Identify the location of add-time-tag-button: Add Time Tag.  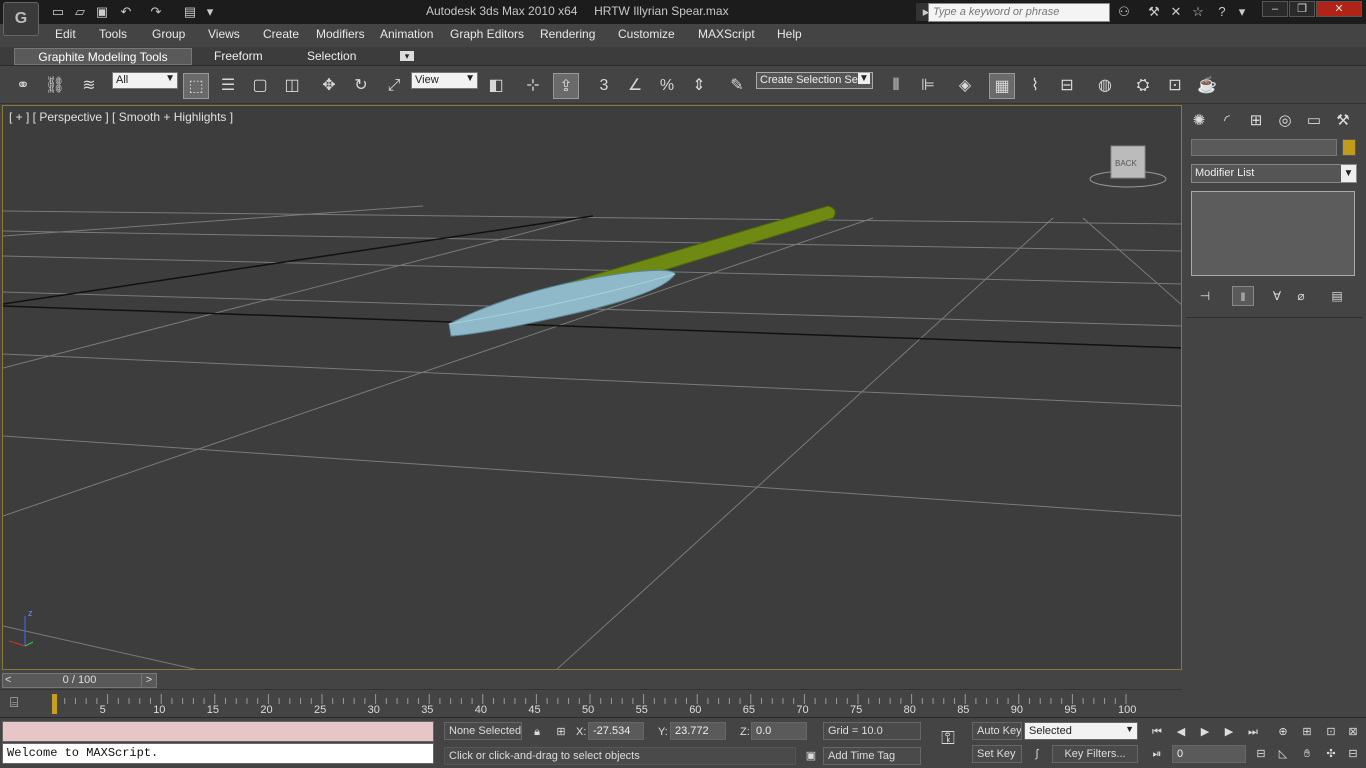
(872, 756).